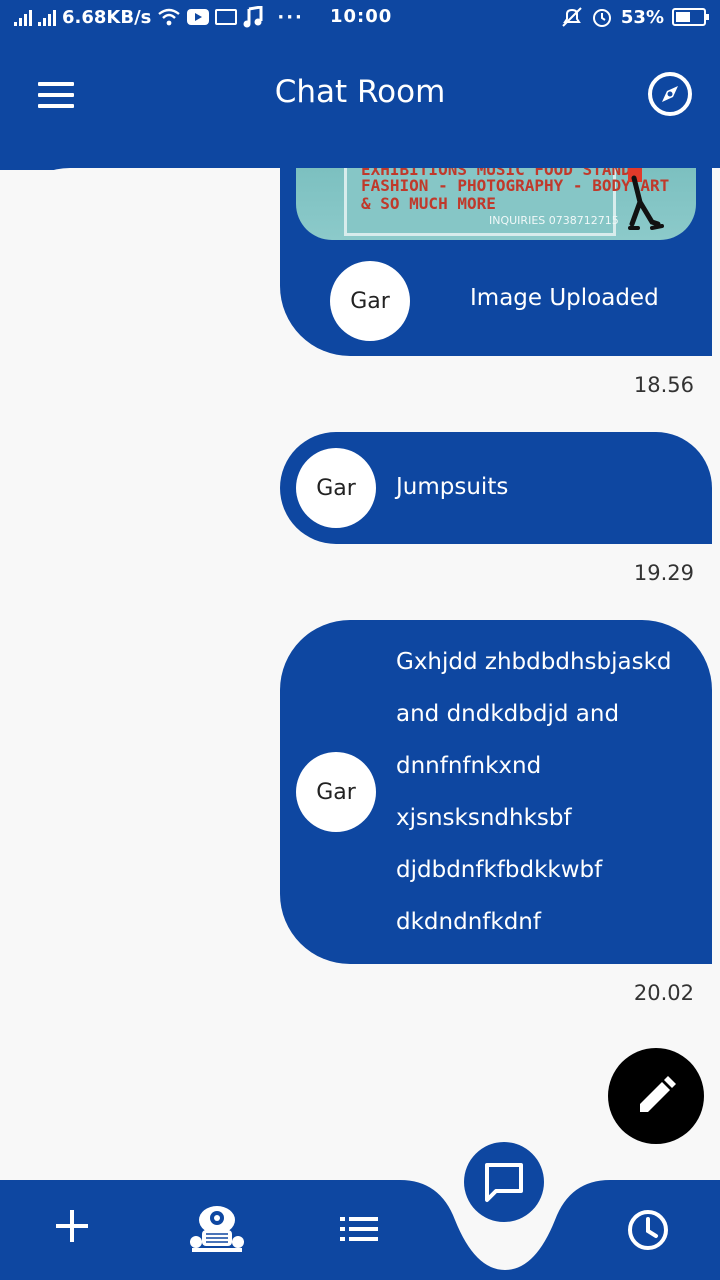 Image resolution: width=720 pixels, height=1280 pixels. Describe the element at coordinates (468, 922) in the screenshot. I see `message-text-line: dkdndnfkdnf` at that location.